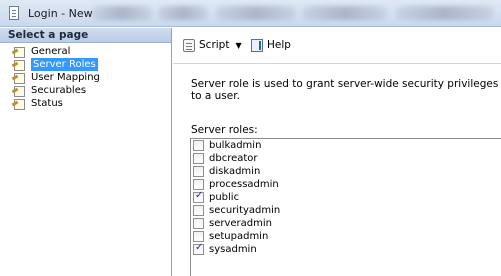 The width and height of the screenshot is (501, 276). I want to click on role-name: sysadmin, so click(233, 249).